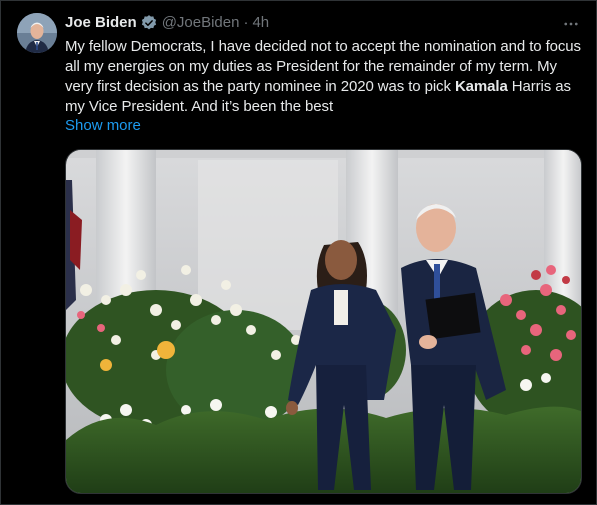  Describe the element at coordinates (101, 23) in the screenshot. I see `author-name: Joe Biden` at that location.